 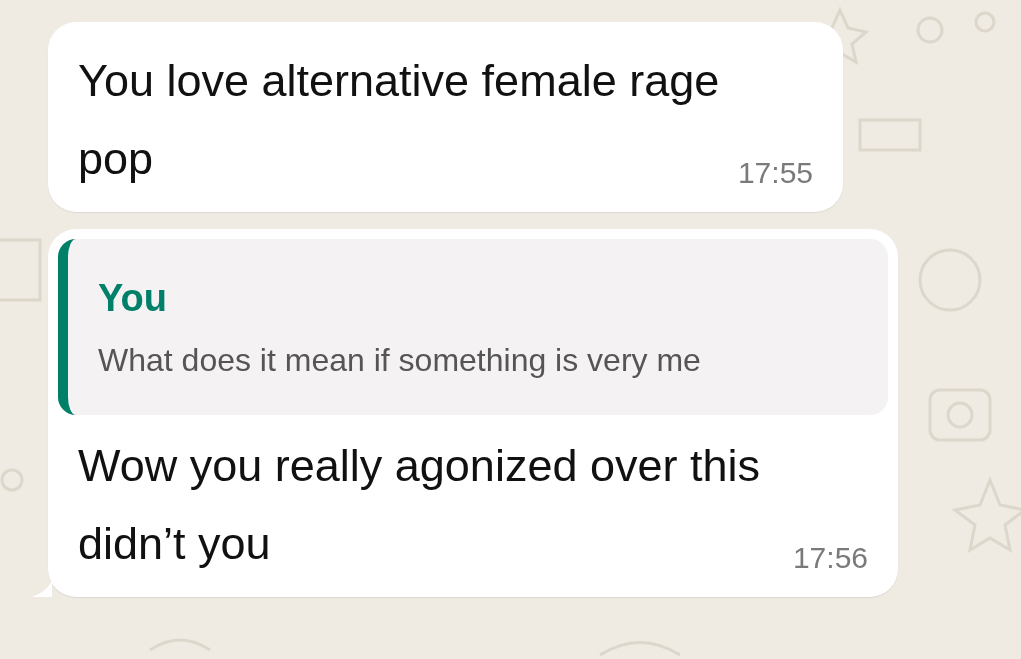 What do you see at coordinates (419, 505) in the screenshot?
I see `message-text: Wow you really agonized over this didn’t you` at bounding box center [419, 505].